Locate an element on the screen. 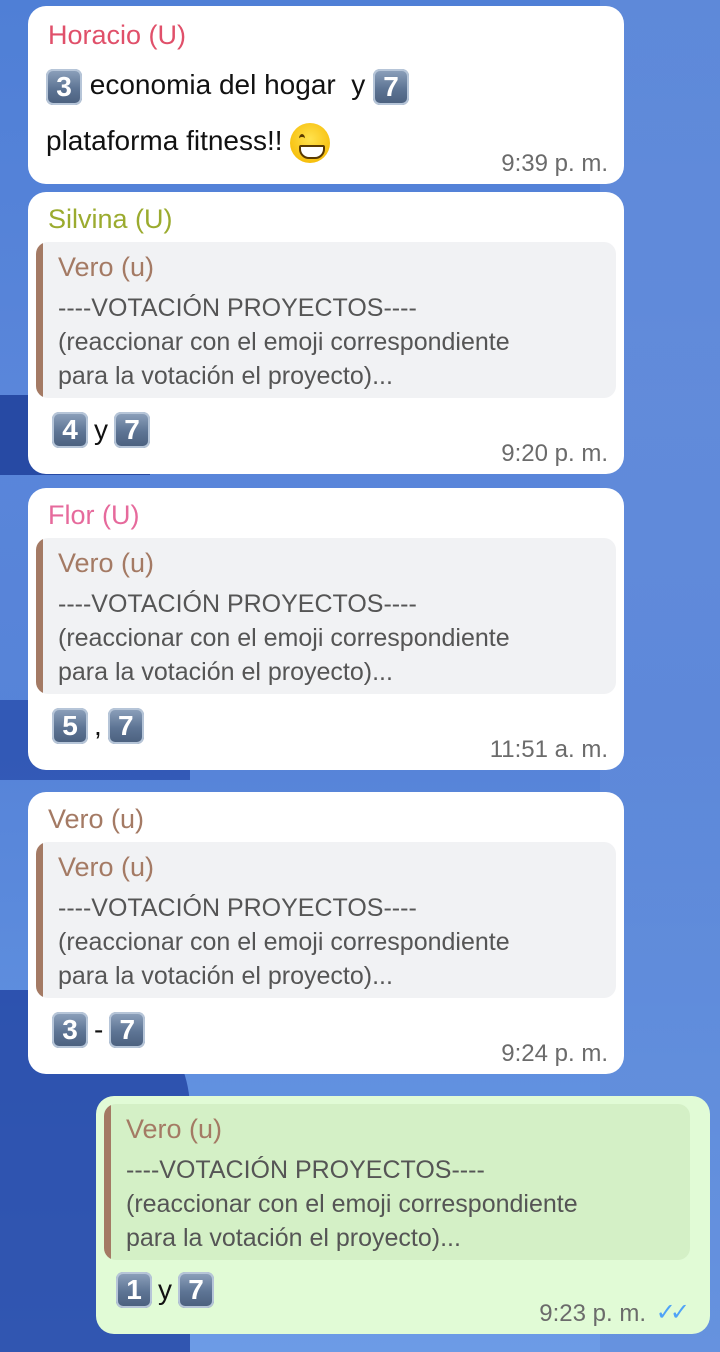 The image size is (720, 1352). message-text: plataforma fitness!! is located at coordinates (164, 140).